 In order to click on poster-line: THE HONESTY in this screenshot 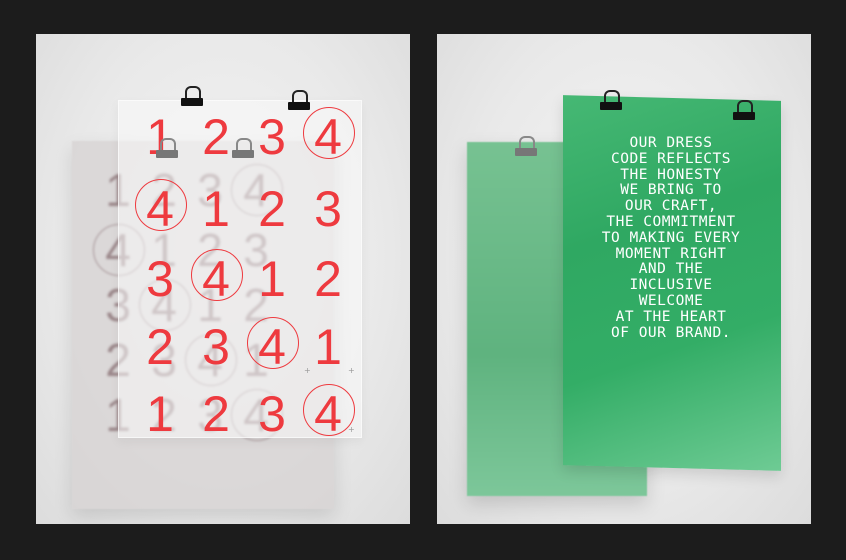, I will do `click(671, 174)`.